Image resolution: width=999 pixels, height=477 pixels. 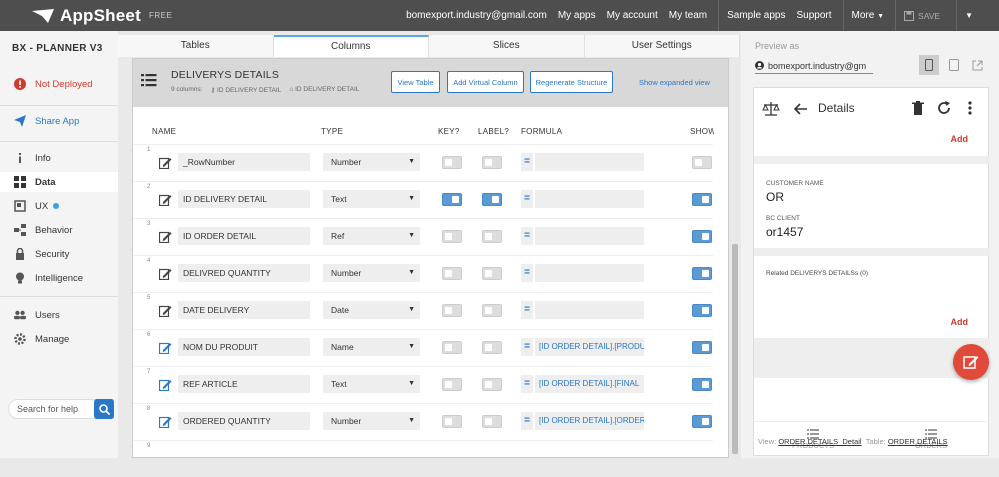 I want to click on sidebar-item-ux: UX, so click(x=59, y=206).